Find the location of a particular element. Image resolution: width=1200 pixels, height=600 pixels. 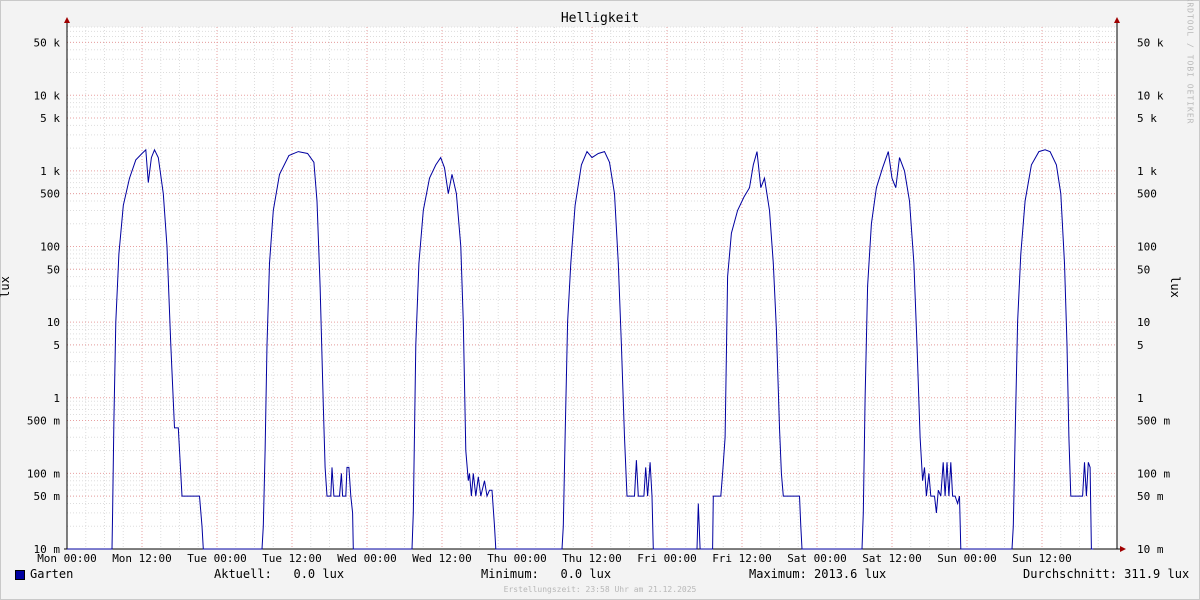

y-tick-label-left: 5 k is located at coordinates (50, 118).